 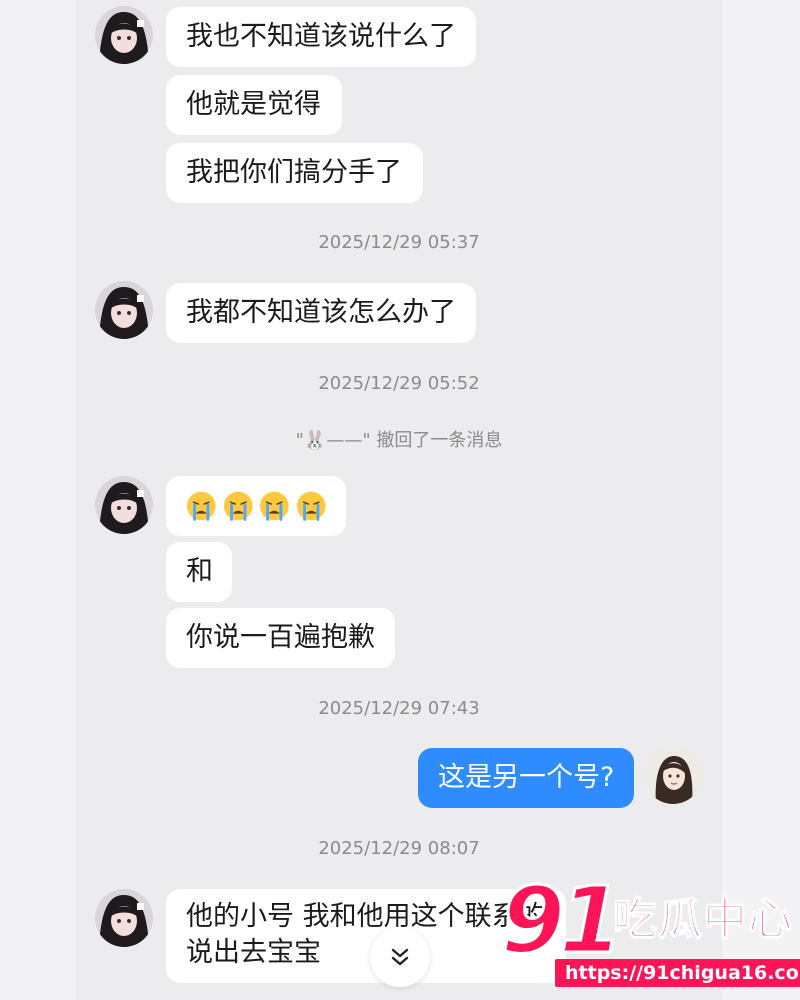 I want to click on received-message: 我也不知道该说什么了, so click(x=321, y=37).